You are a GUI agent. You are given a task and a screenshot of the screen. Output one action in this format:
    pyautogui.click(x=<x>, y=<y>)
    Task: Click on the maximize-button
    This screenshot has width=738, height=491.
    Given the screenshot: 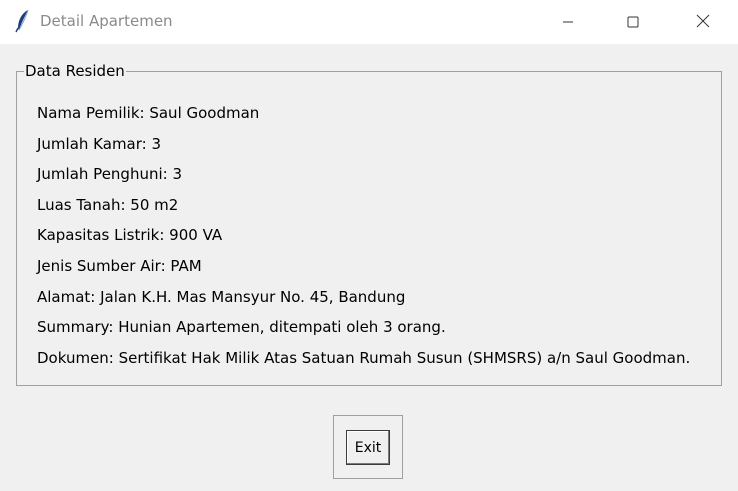 What is the action you would take?
    pyautogui.click(x=633, y=22)
    